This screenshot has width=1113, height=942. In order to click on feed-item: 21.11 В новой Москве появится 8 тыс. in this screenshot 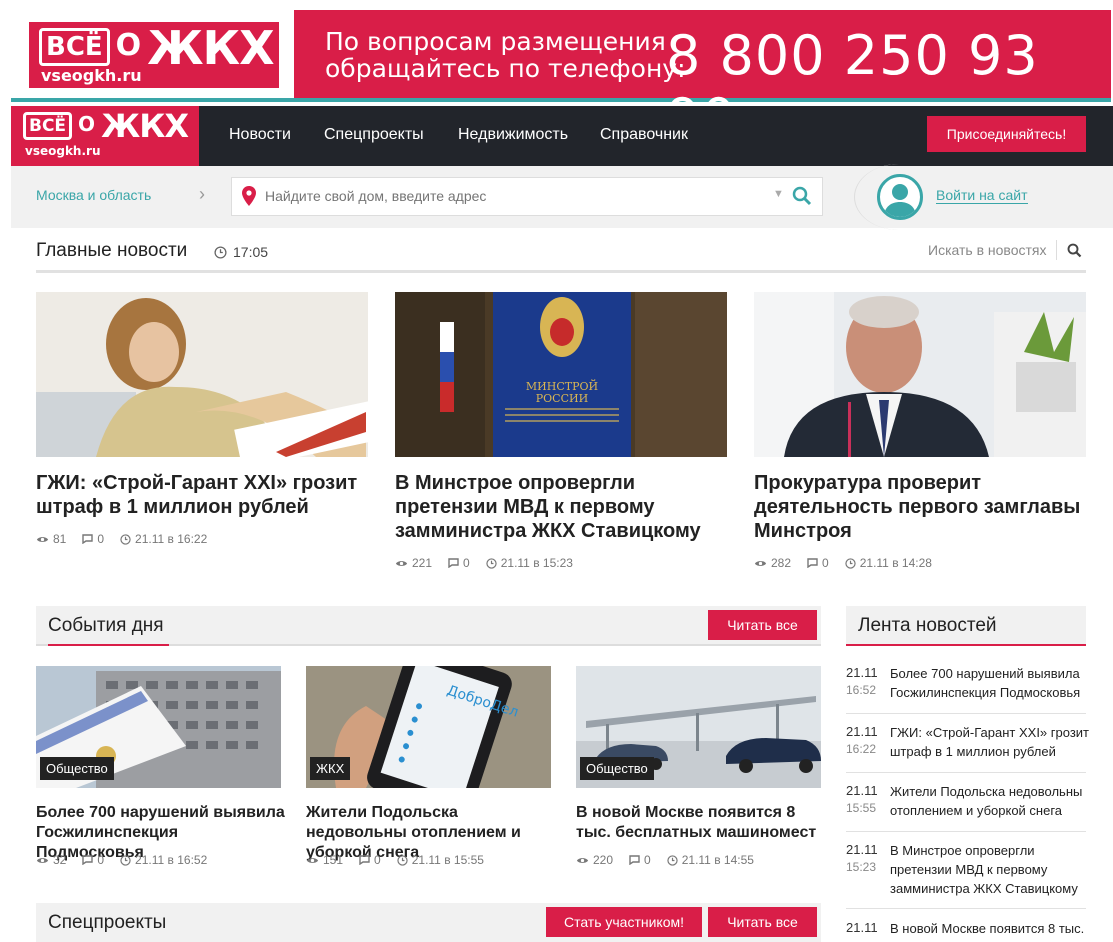, I will do `click(966, 930)`.